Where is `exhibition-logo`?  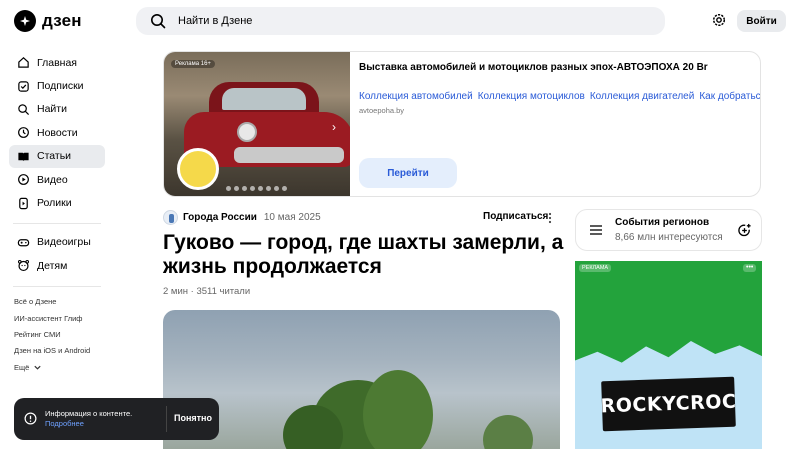 exhibition-logo is located at coordinates (198, 169).